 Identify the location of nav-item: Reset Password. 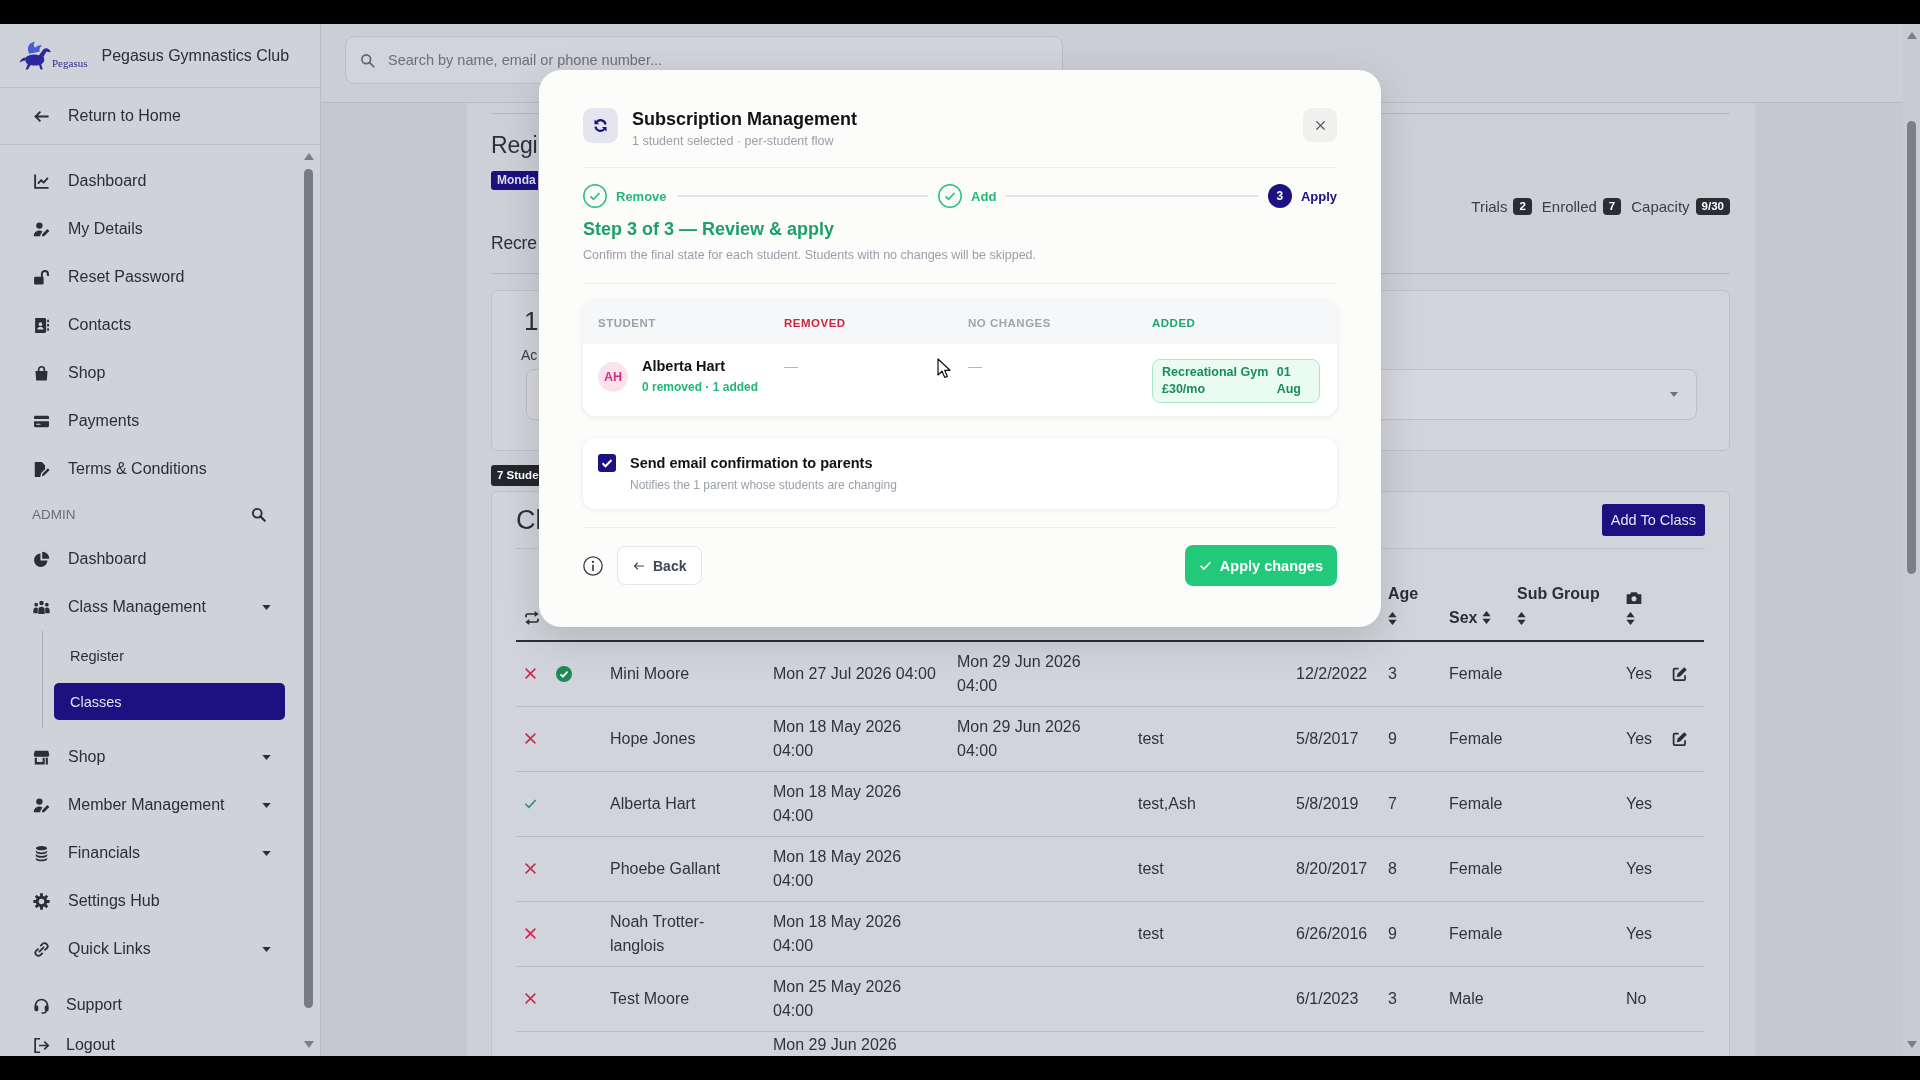
(109, 277).